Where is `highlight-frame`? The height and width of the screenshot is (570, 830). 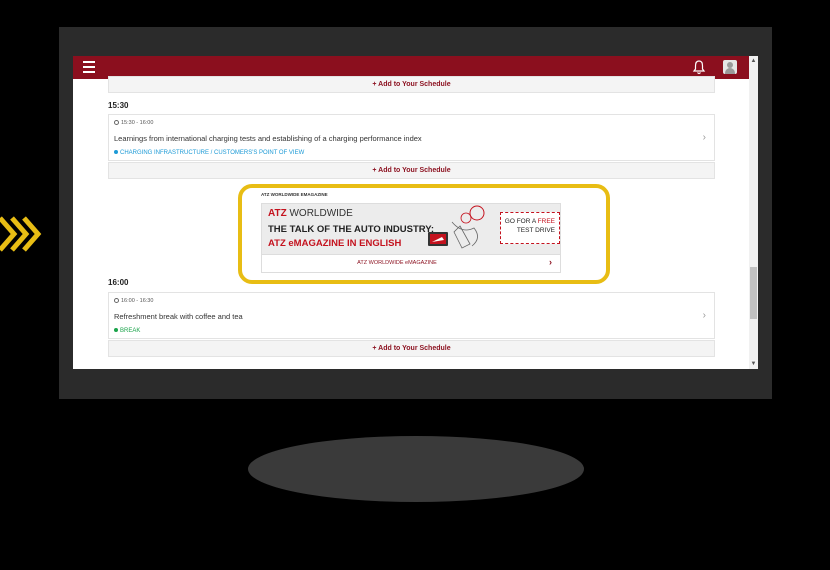
highlight-frame is located at coordinates (424, 234).